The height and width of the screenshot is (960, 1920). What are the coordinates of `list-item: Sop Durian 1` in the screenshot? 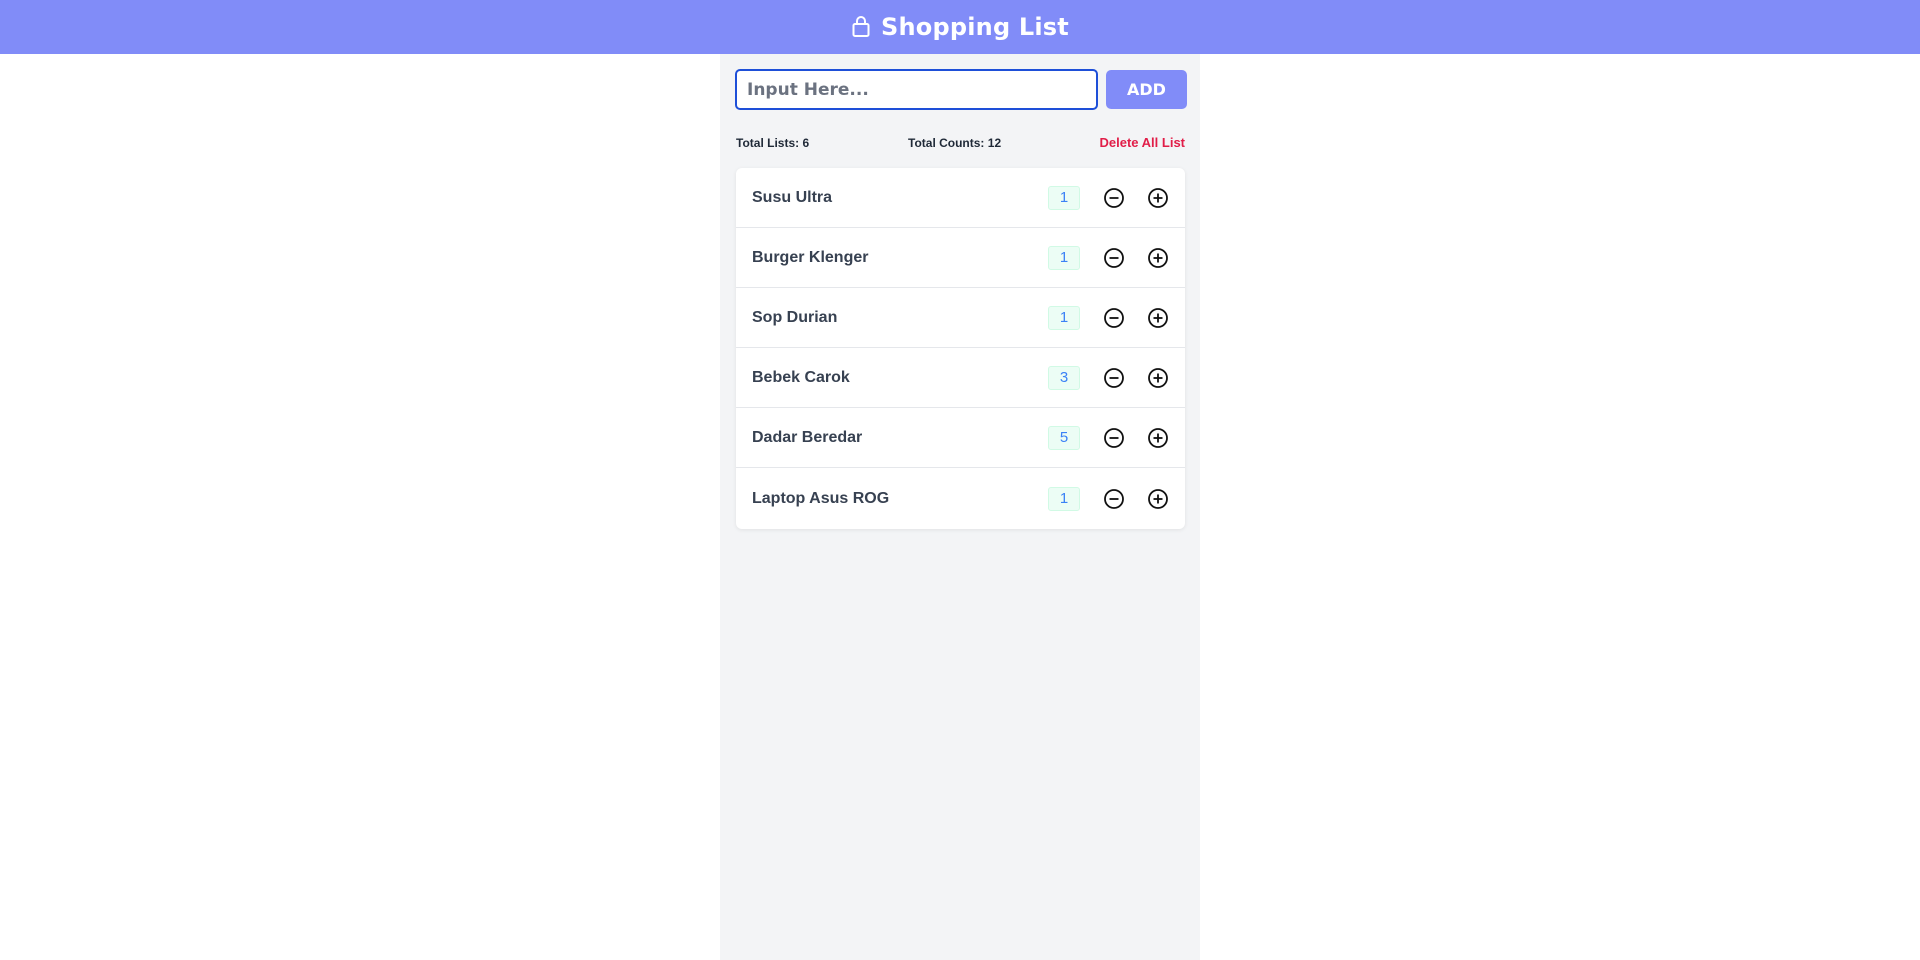 It's located at (960, 318).